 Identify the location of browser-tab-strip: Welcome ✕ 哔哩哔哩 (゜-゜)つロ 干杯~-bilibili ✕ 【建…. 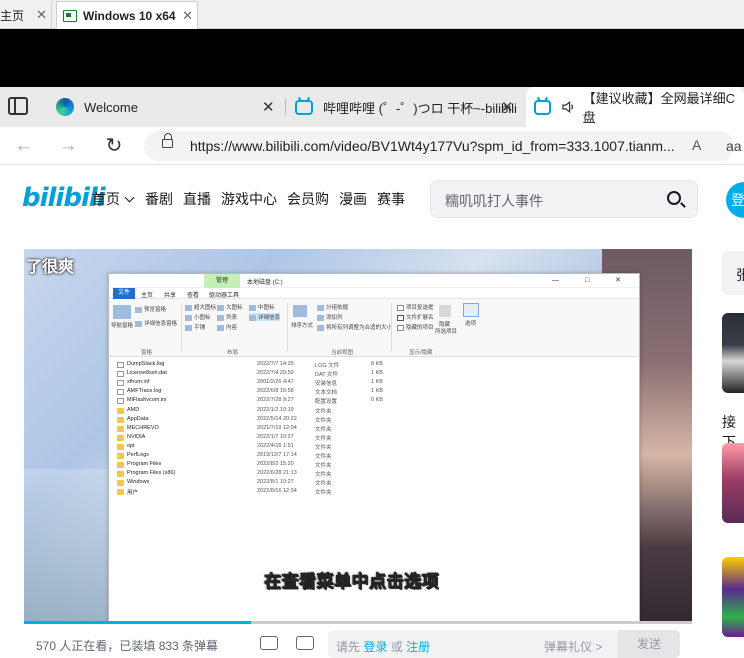
(372, 107).